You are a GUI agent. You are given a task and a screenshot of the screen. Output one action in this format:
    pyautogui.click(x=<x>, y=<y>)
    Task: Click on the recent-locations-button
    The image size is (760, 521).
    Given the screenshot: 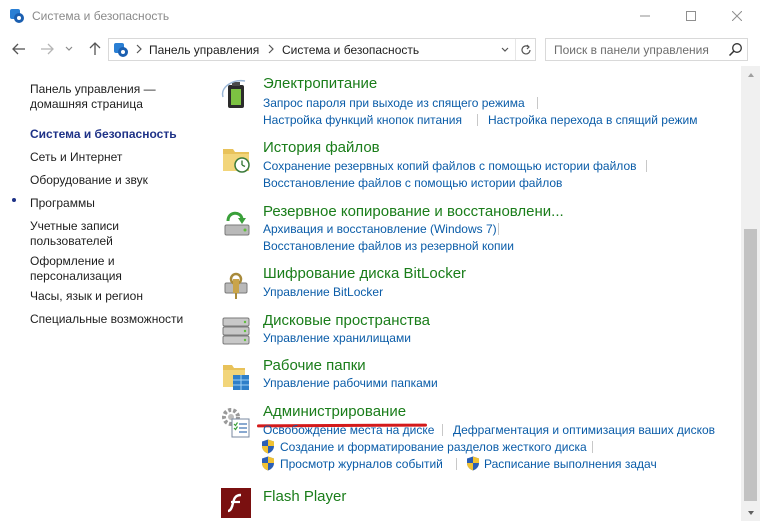 What is the action you would take?
    pyautogui.click(x=69, y=49)
    